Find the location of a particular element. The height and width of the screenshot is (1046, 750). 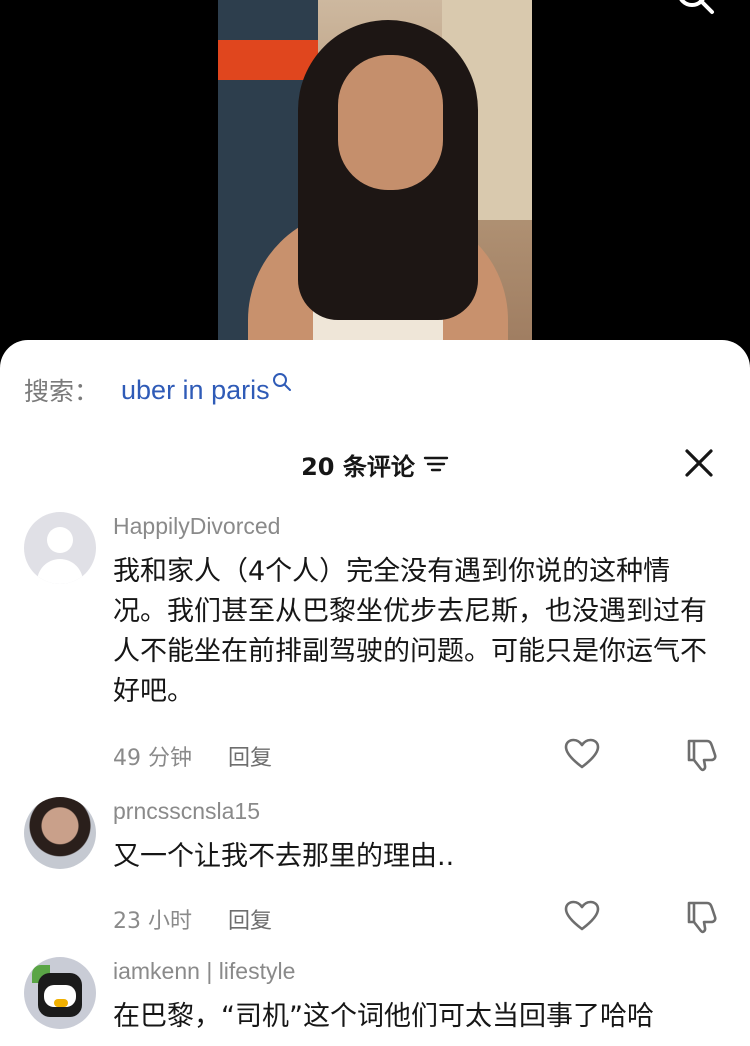

comment-count: 20 条评论 is located at coordinates (358, 466).